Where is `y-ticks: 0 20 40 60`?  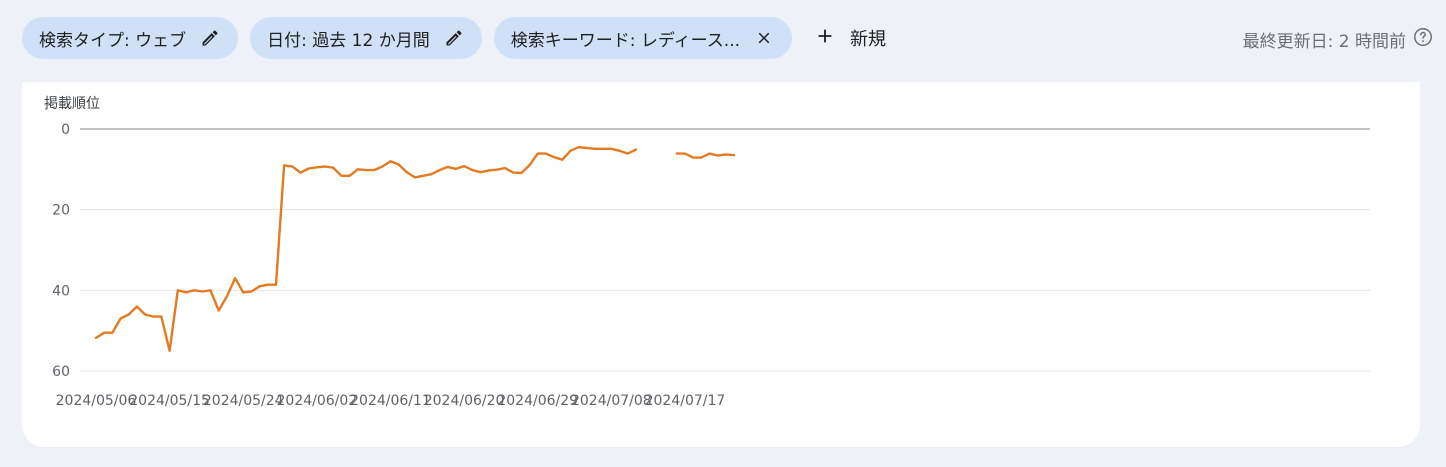 y-ticks: 0 20 40 60 is located at coordinates (61, 251).